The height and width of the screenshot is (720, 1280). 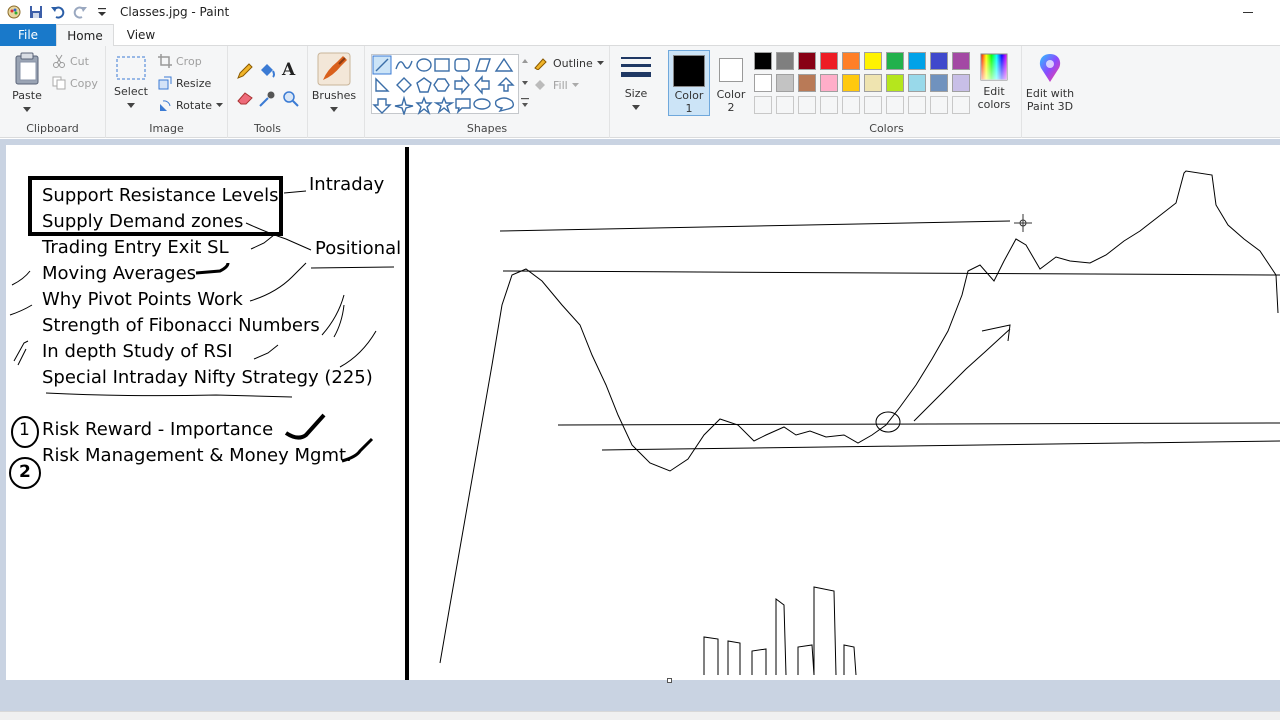 I want to click on brushes-button: Brushes, so click(x=334, y=83).